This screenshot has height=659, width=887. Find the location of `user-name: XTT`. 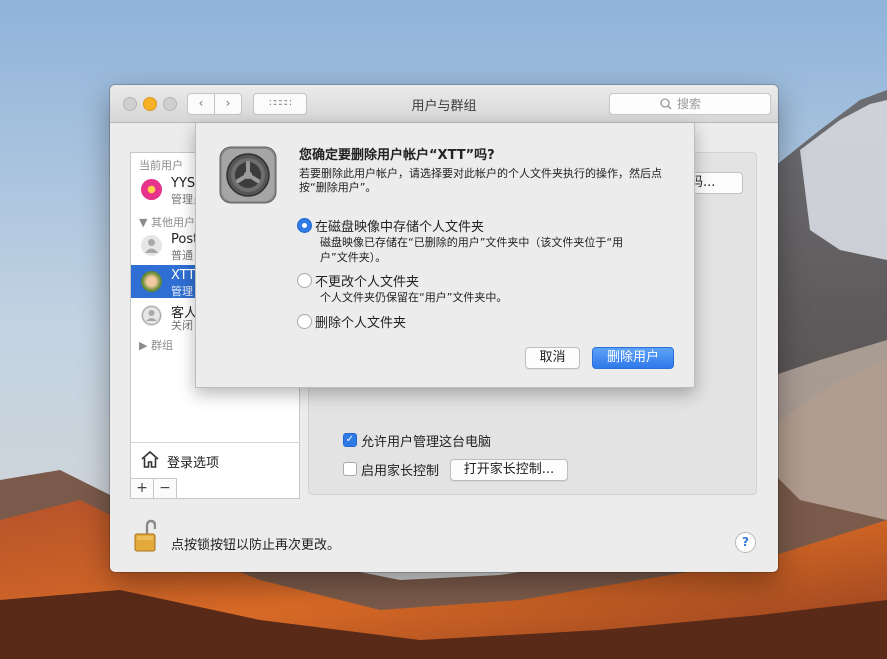

user-name: XTT is located at coordinates (183, 275).